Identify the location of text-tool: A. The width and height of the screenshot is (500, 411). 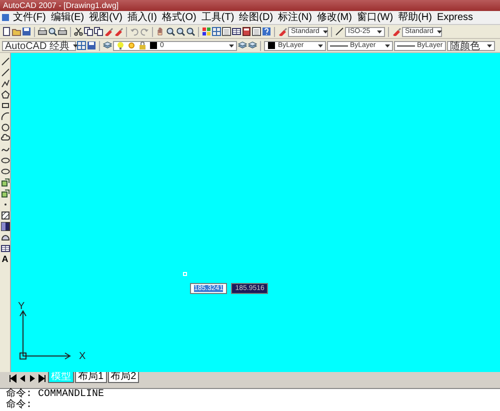
(5, 259).